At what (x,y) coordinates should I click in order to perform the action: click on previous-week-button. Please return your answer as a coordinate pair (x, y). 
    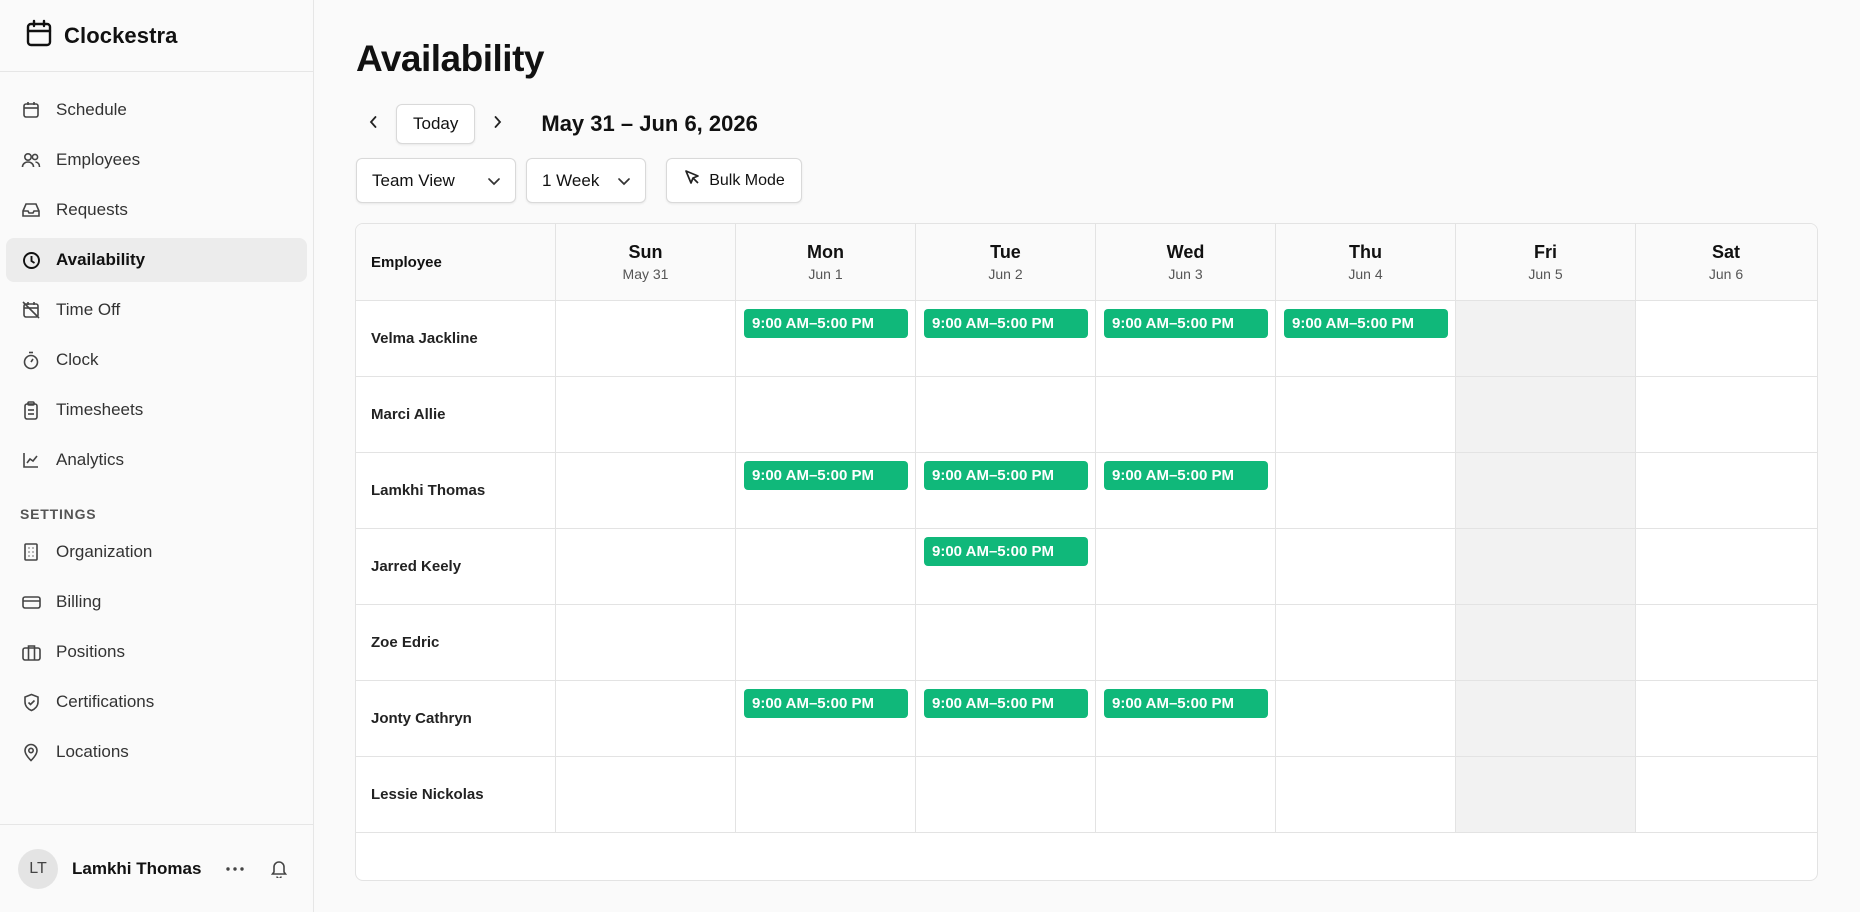
    Looking at the image, I should click on (373, 124).